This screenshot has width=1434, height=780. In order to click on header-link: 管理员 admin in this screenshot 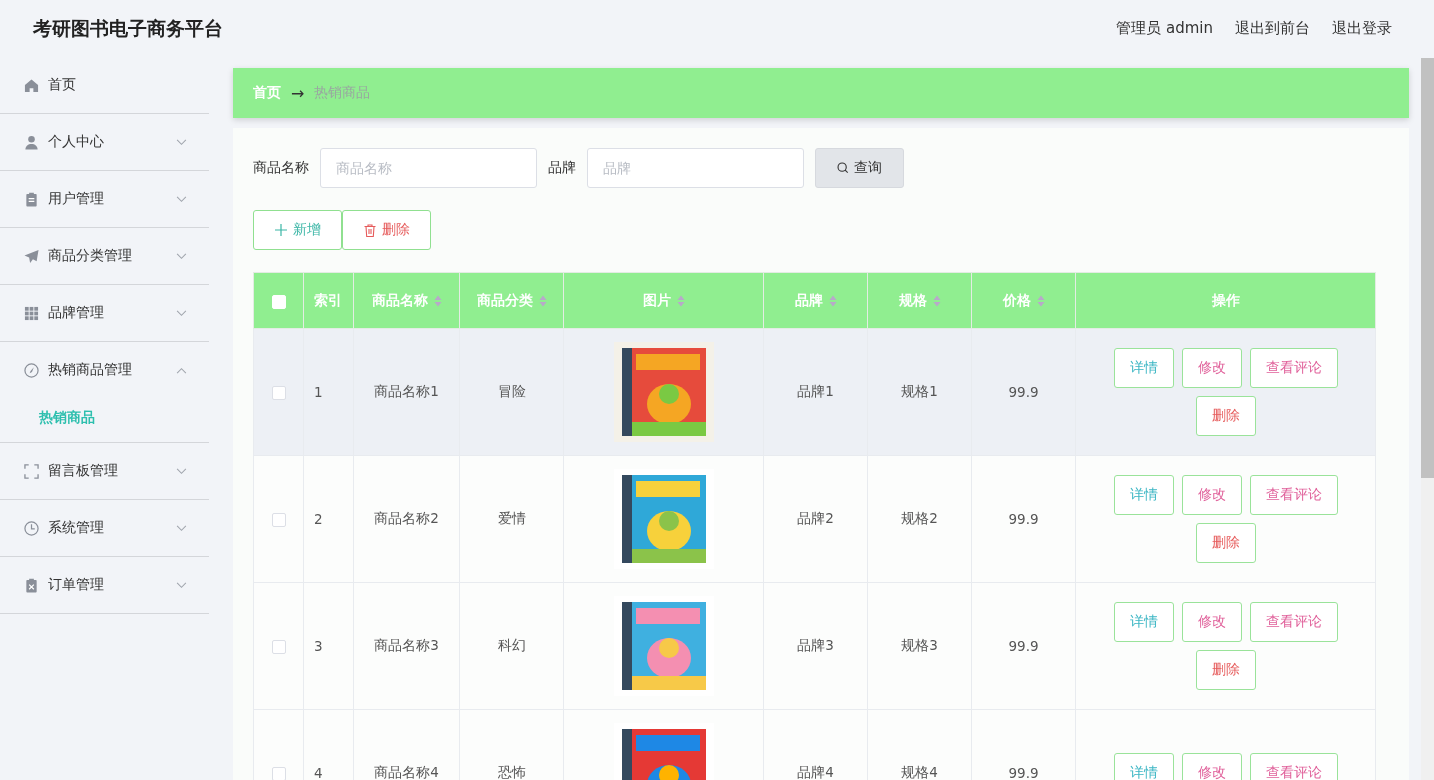, I will do `click(1164, 28)`.